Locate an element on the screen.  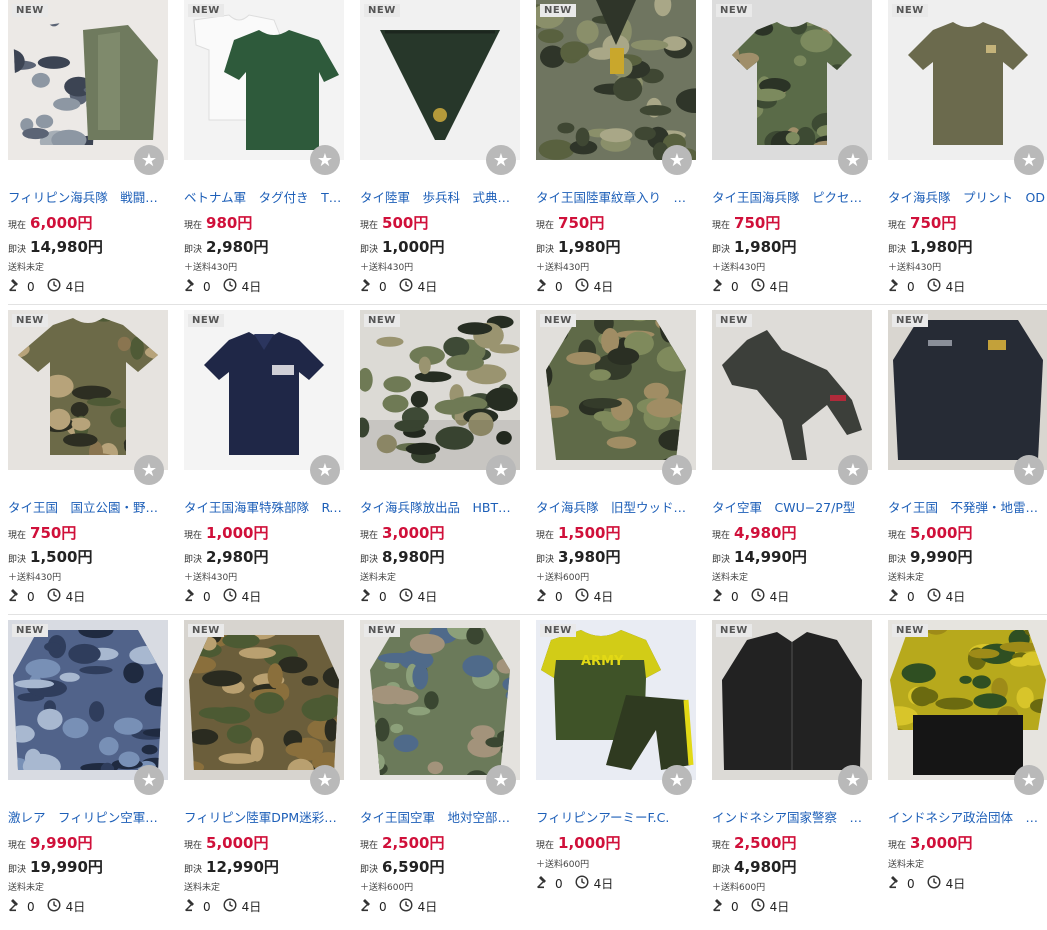
product-title-link: フィリピンアーミーF.C. is located at coordinates (616, 816).